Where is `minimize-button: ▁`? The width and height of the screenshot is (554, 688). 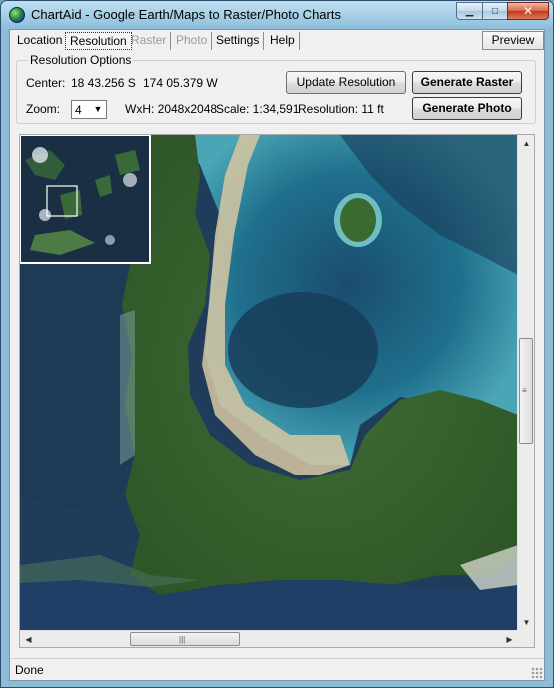 minimize-button: ▁ is located at coordinates (469, 11).